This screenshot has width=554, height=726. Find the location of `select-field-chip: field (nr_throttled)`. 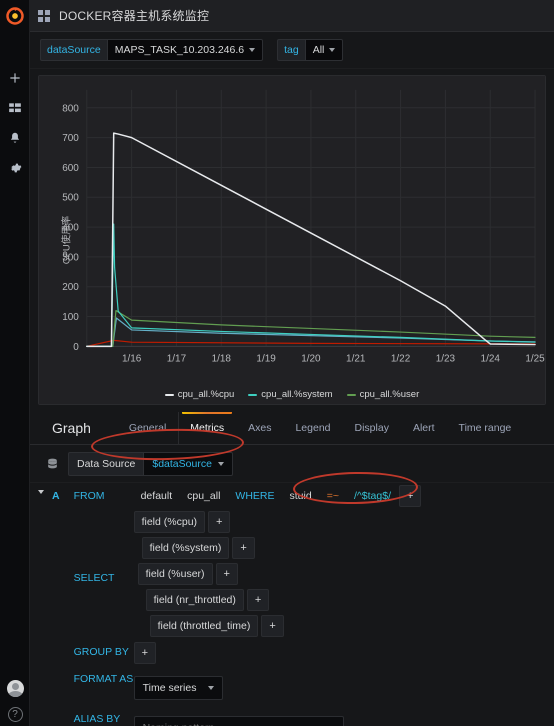

select-field-chip: field (nr_throttled) is located at coordinates (194, 600).